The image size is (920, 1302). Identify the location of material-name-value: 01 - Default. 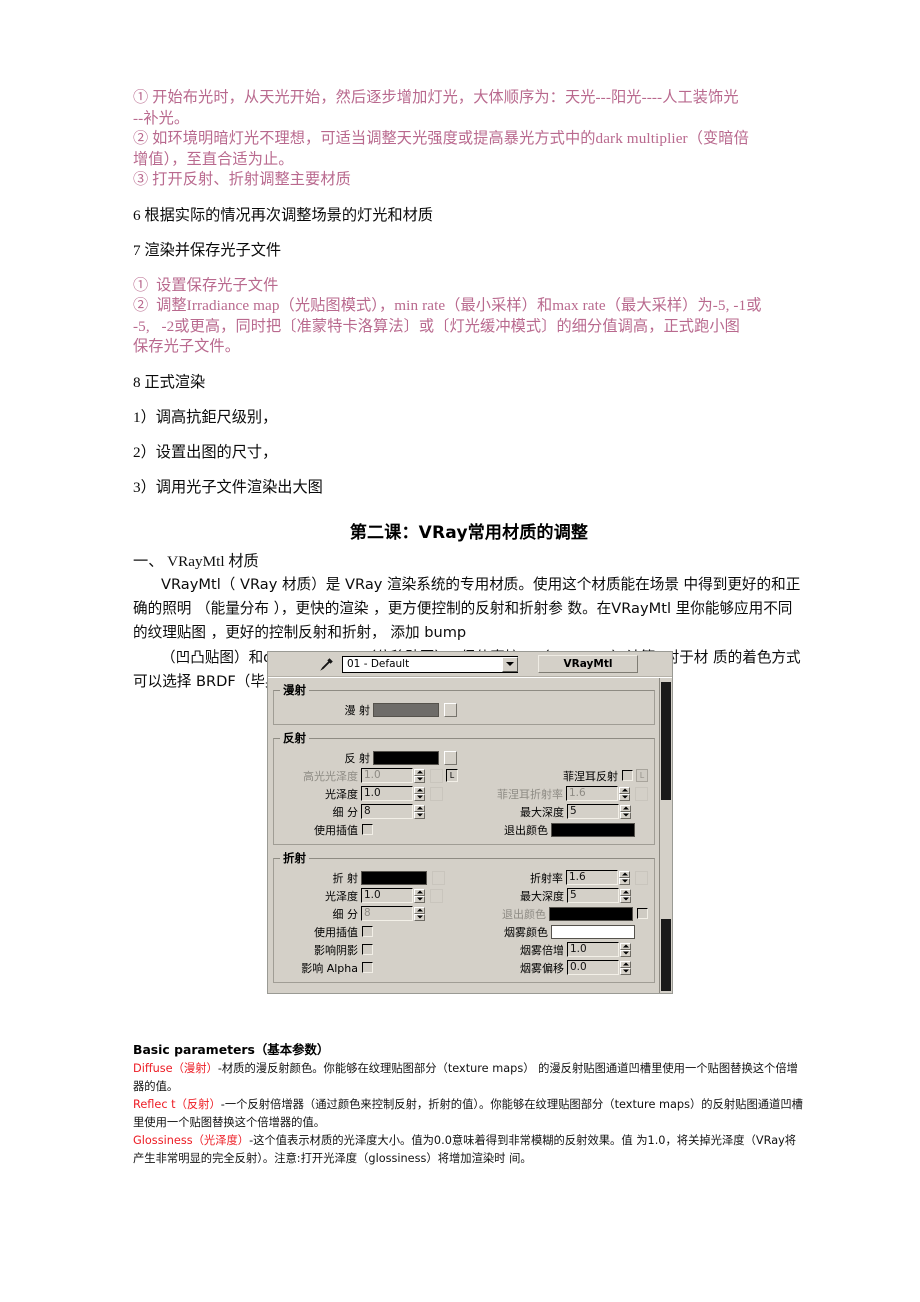
(378, 664).